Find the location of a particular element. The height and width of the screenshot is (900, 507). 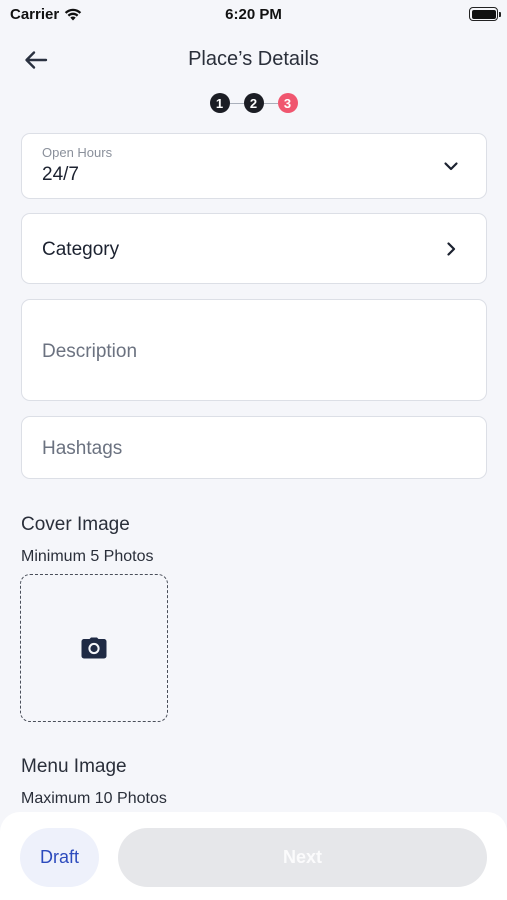

step-1: 1 is located at coordinates (219, 103).